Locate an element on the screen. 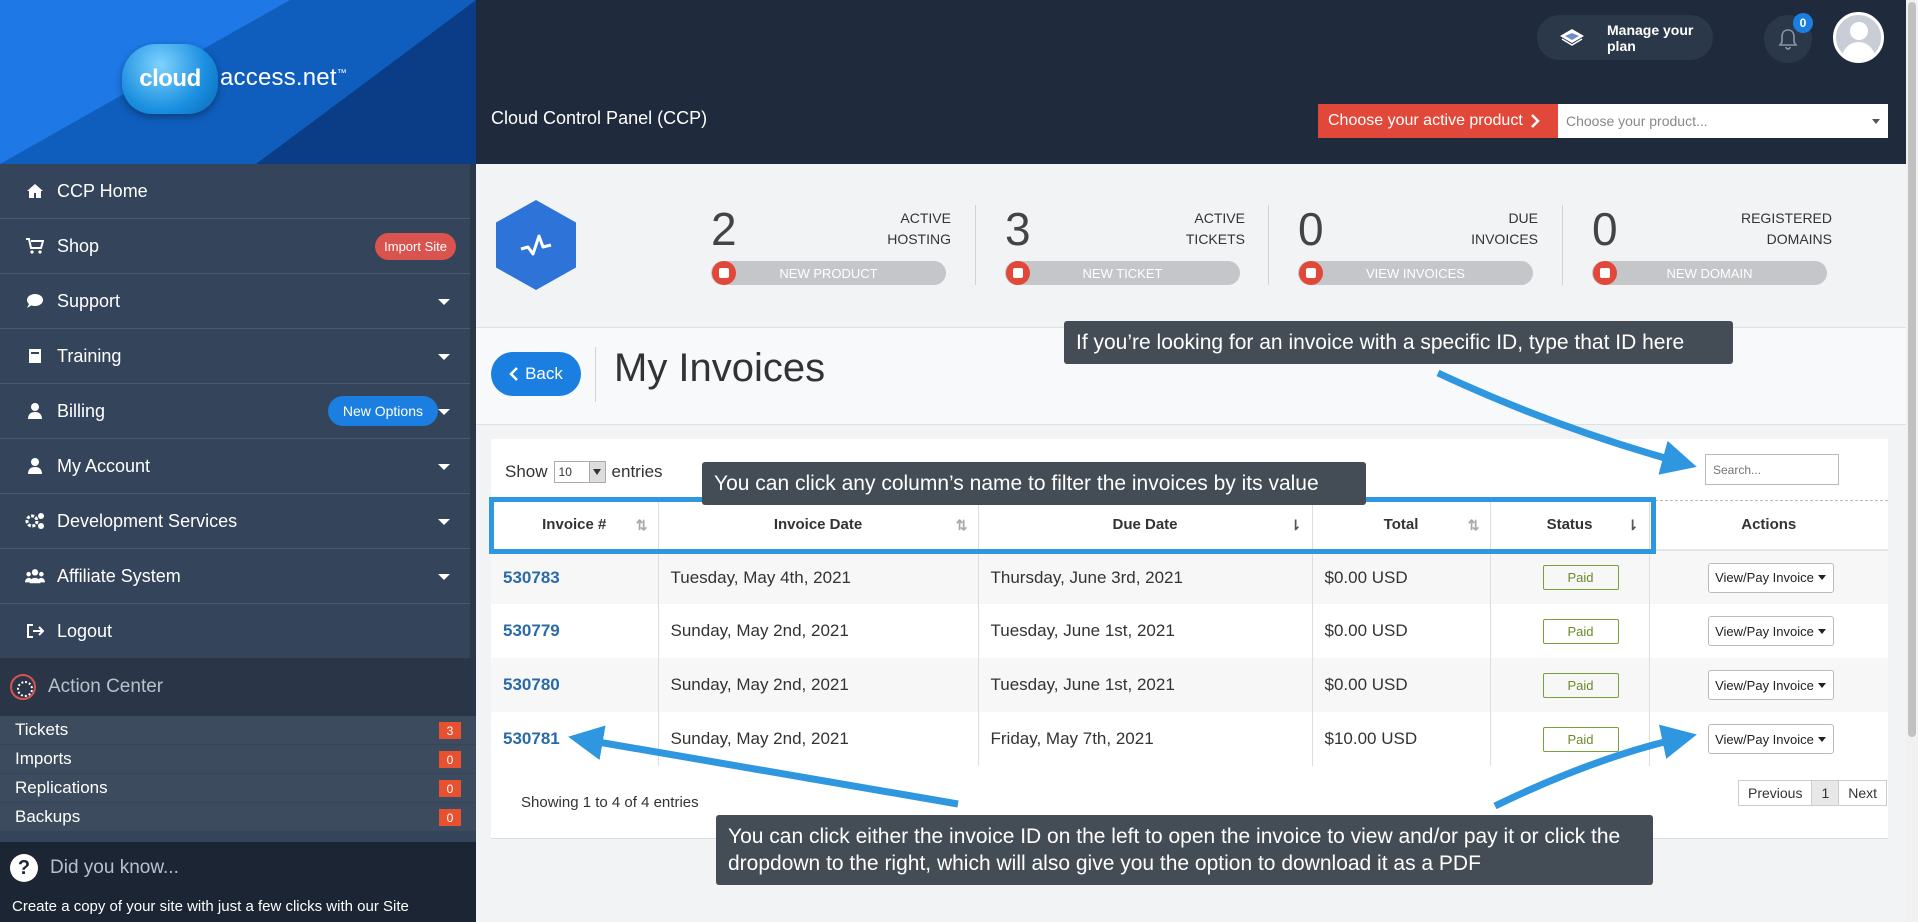 The image size is (1918, 922). action-center-imports: Imports 0 is located at coordinates (238, 759).